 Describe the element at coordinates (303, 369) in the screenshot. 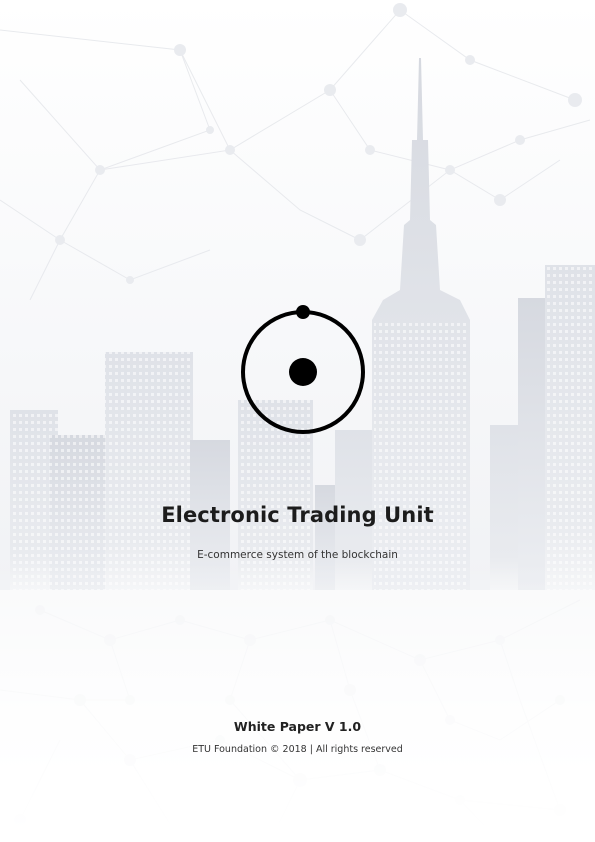

I see `orbit-logo-icon` at that location.